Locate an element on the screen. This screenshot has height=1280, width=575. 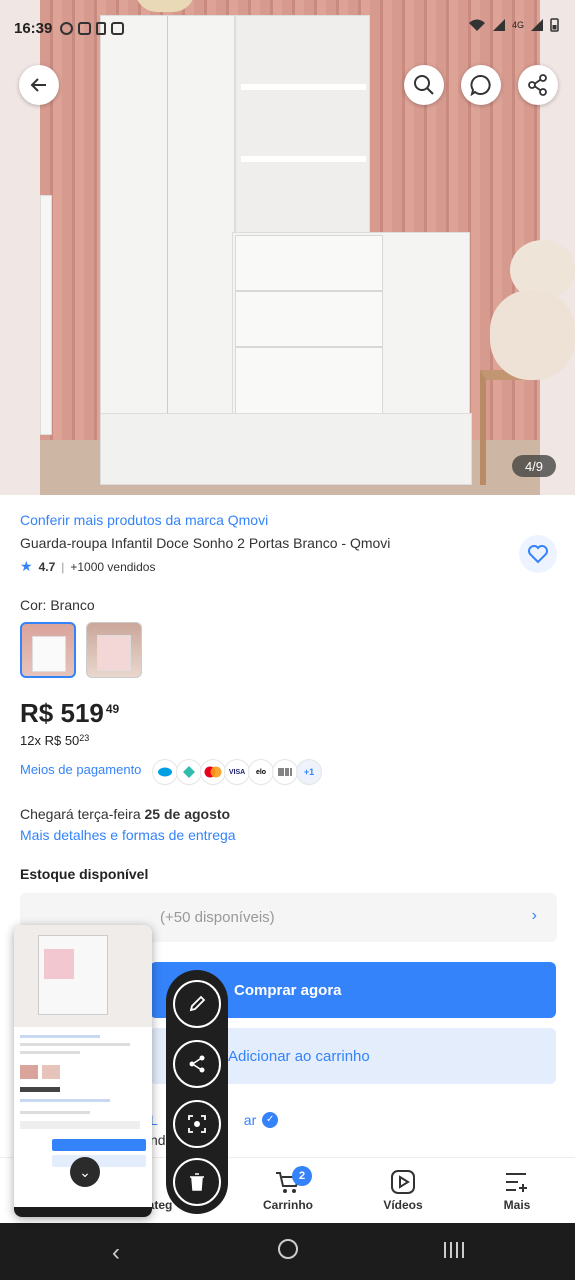
arrow-left-icon is located at coordinates (38, 85).